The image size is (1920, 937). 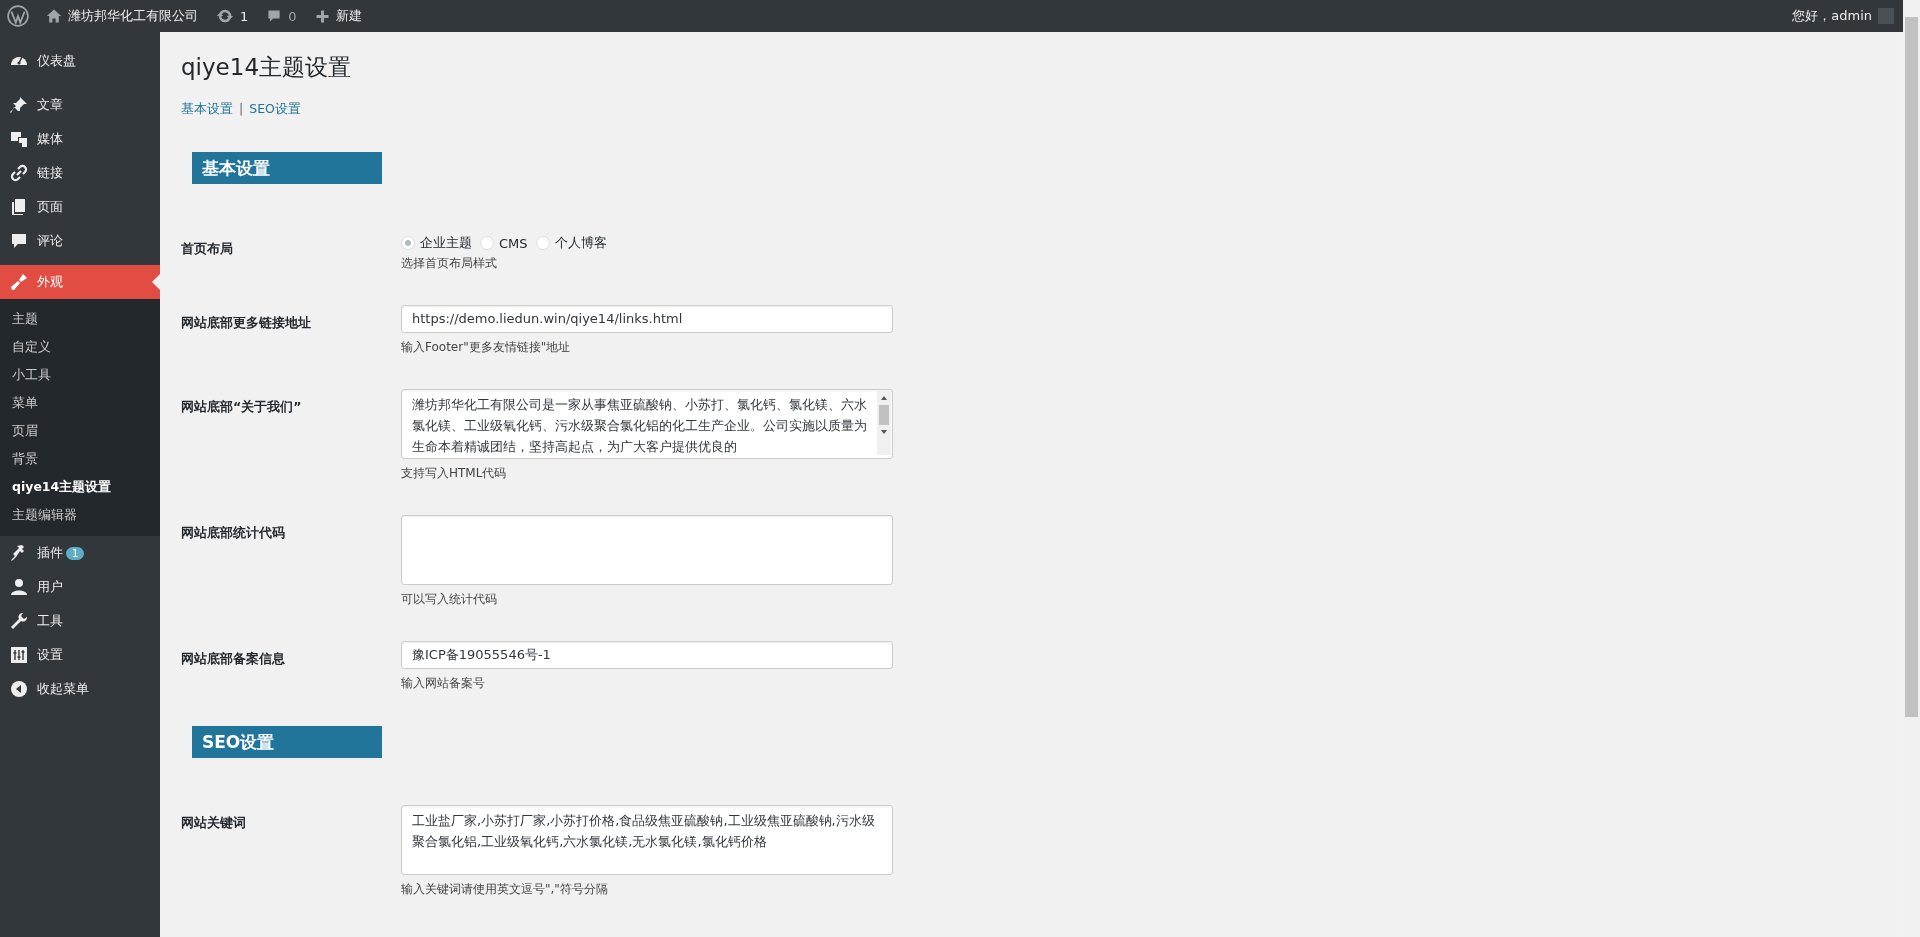 I want to click on field-label: 网站底部备案信息, so click(x=233, y=659).